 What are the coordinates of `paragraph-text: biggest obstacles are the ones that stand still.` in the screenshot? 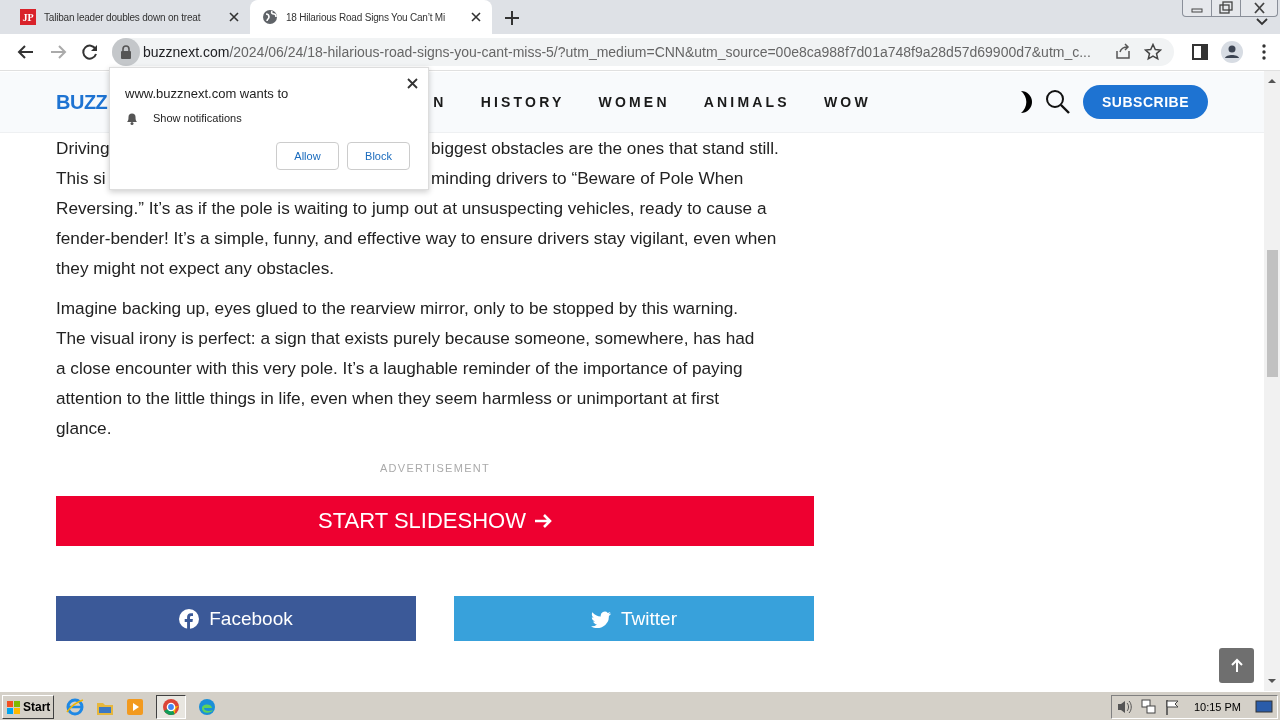 It's located at (605, 148).